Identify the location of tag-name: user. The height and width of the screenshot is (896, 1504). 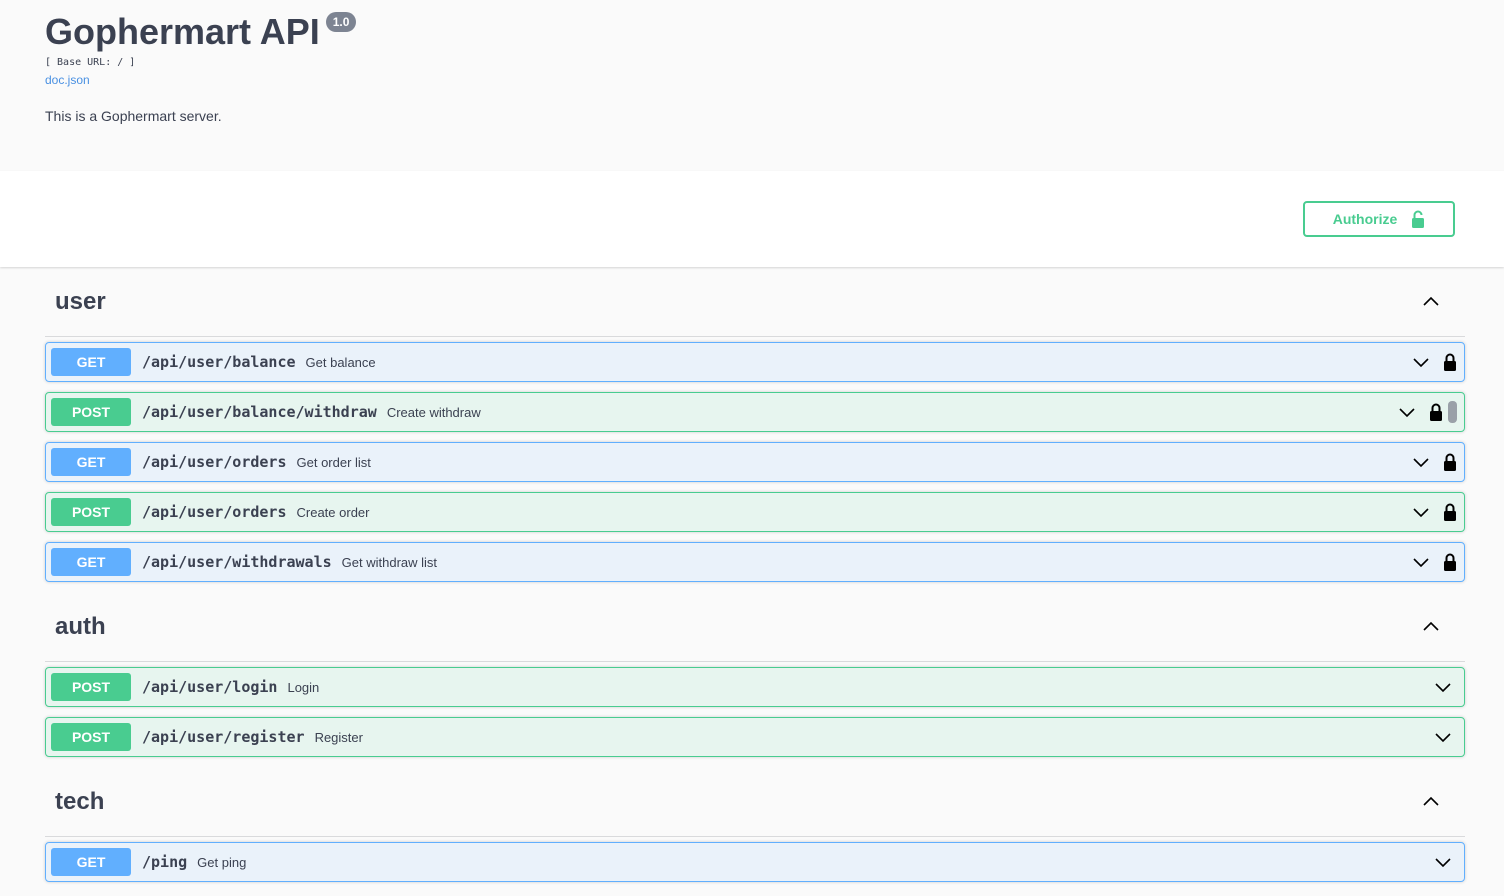
(80, 301).